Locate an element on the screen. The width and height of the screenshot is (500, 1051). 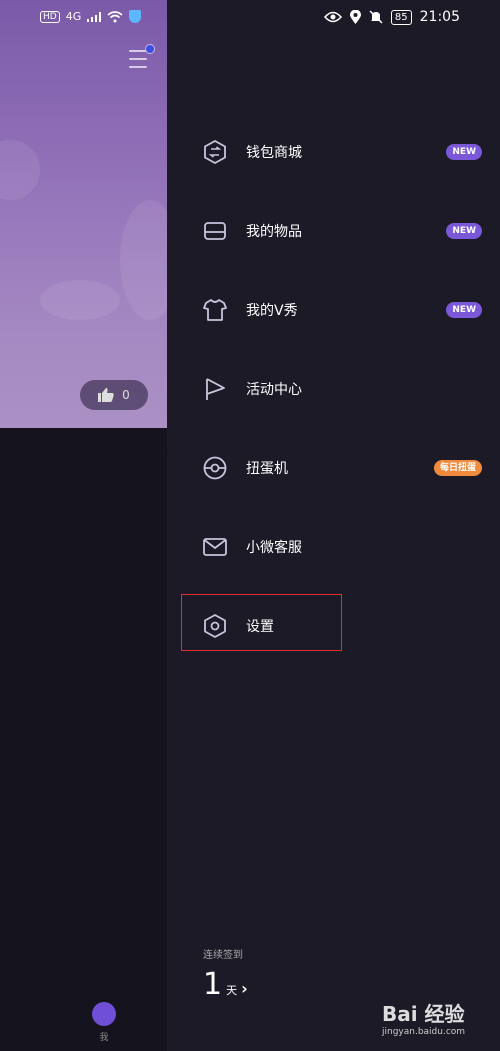
tab-me: 我 is located at coordinates (104, 1022).